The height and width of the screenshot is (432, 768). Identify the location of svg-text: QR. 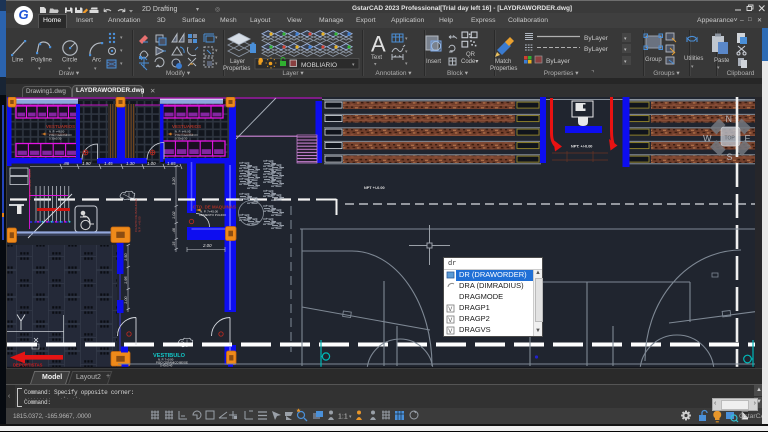
(471, 55).